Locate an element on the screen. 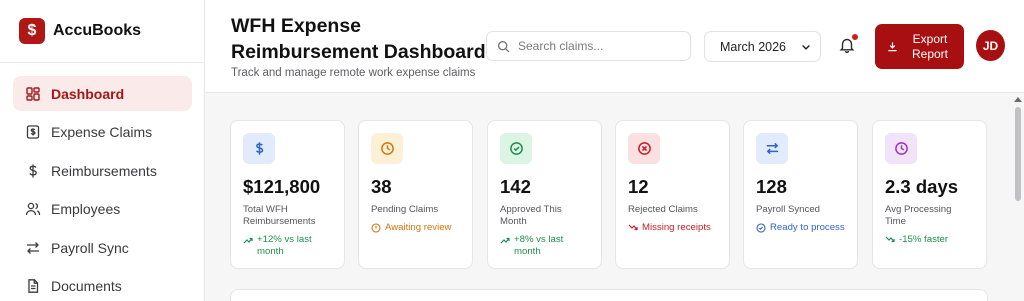 This screenshot has width=1024, height=301. stat-value: 2.3 days is located at coordinates (922, 186).